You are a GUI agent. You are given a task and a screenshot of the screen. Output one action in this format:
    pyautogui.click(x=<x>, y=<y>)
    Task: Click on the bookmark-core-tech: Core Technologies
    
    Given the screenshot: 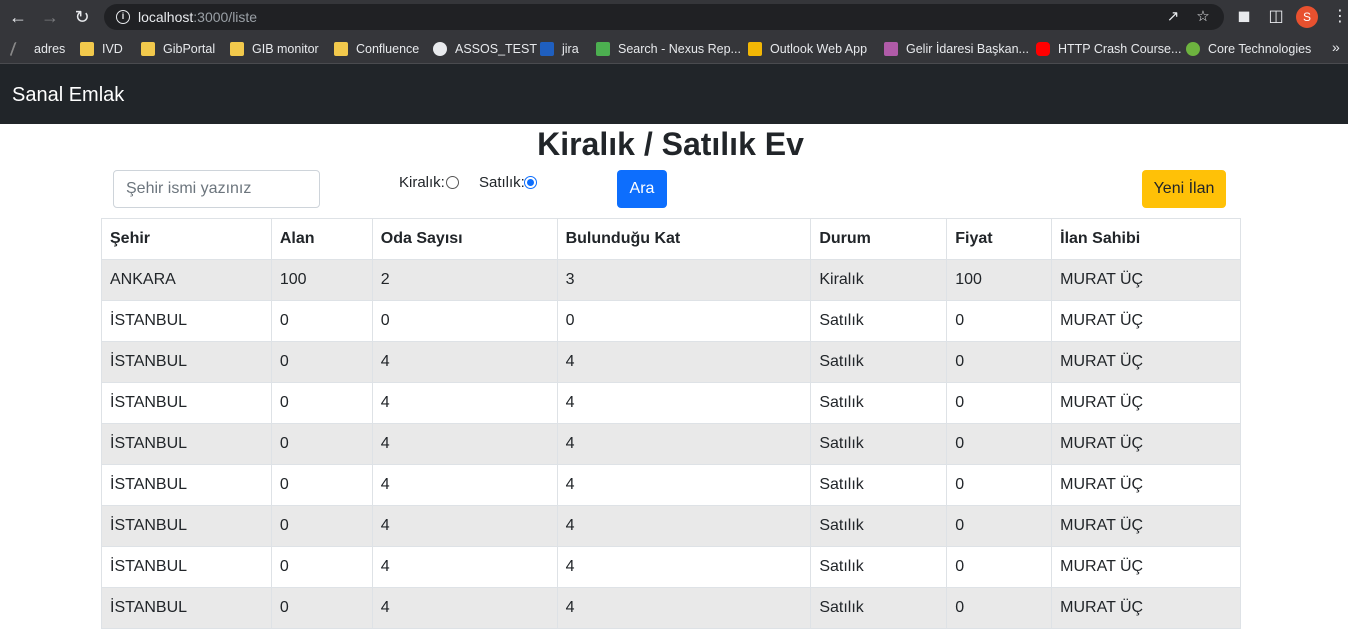 What is the action you would take?
    pyautogui.click(x=1248, y=49)
    